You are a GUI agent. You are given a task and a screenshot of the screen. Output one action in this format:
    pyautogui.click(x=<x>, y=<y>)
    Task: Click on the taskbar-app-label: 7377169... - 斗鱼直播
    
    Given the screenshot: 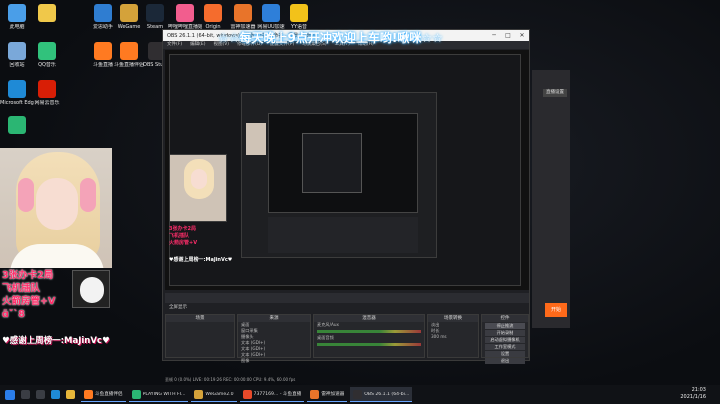 What is the action you would take?
    pyautogui.click(x=277, y=394)
    